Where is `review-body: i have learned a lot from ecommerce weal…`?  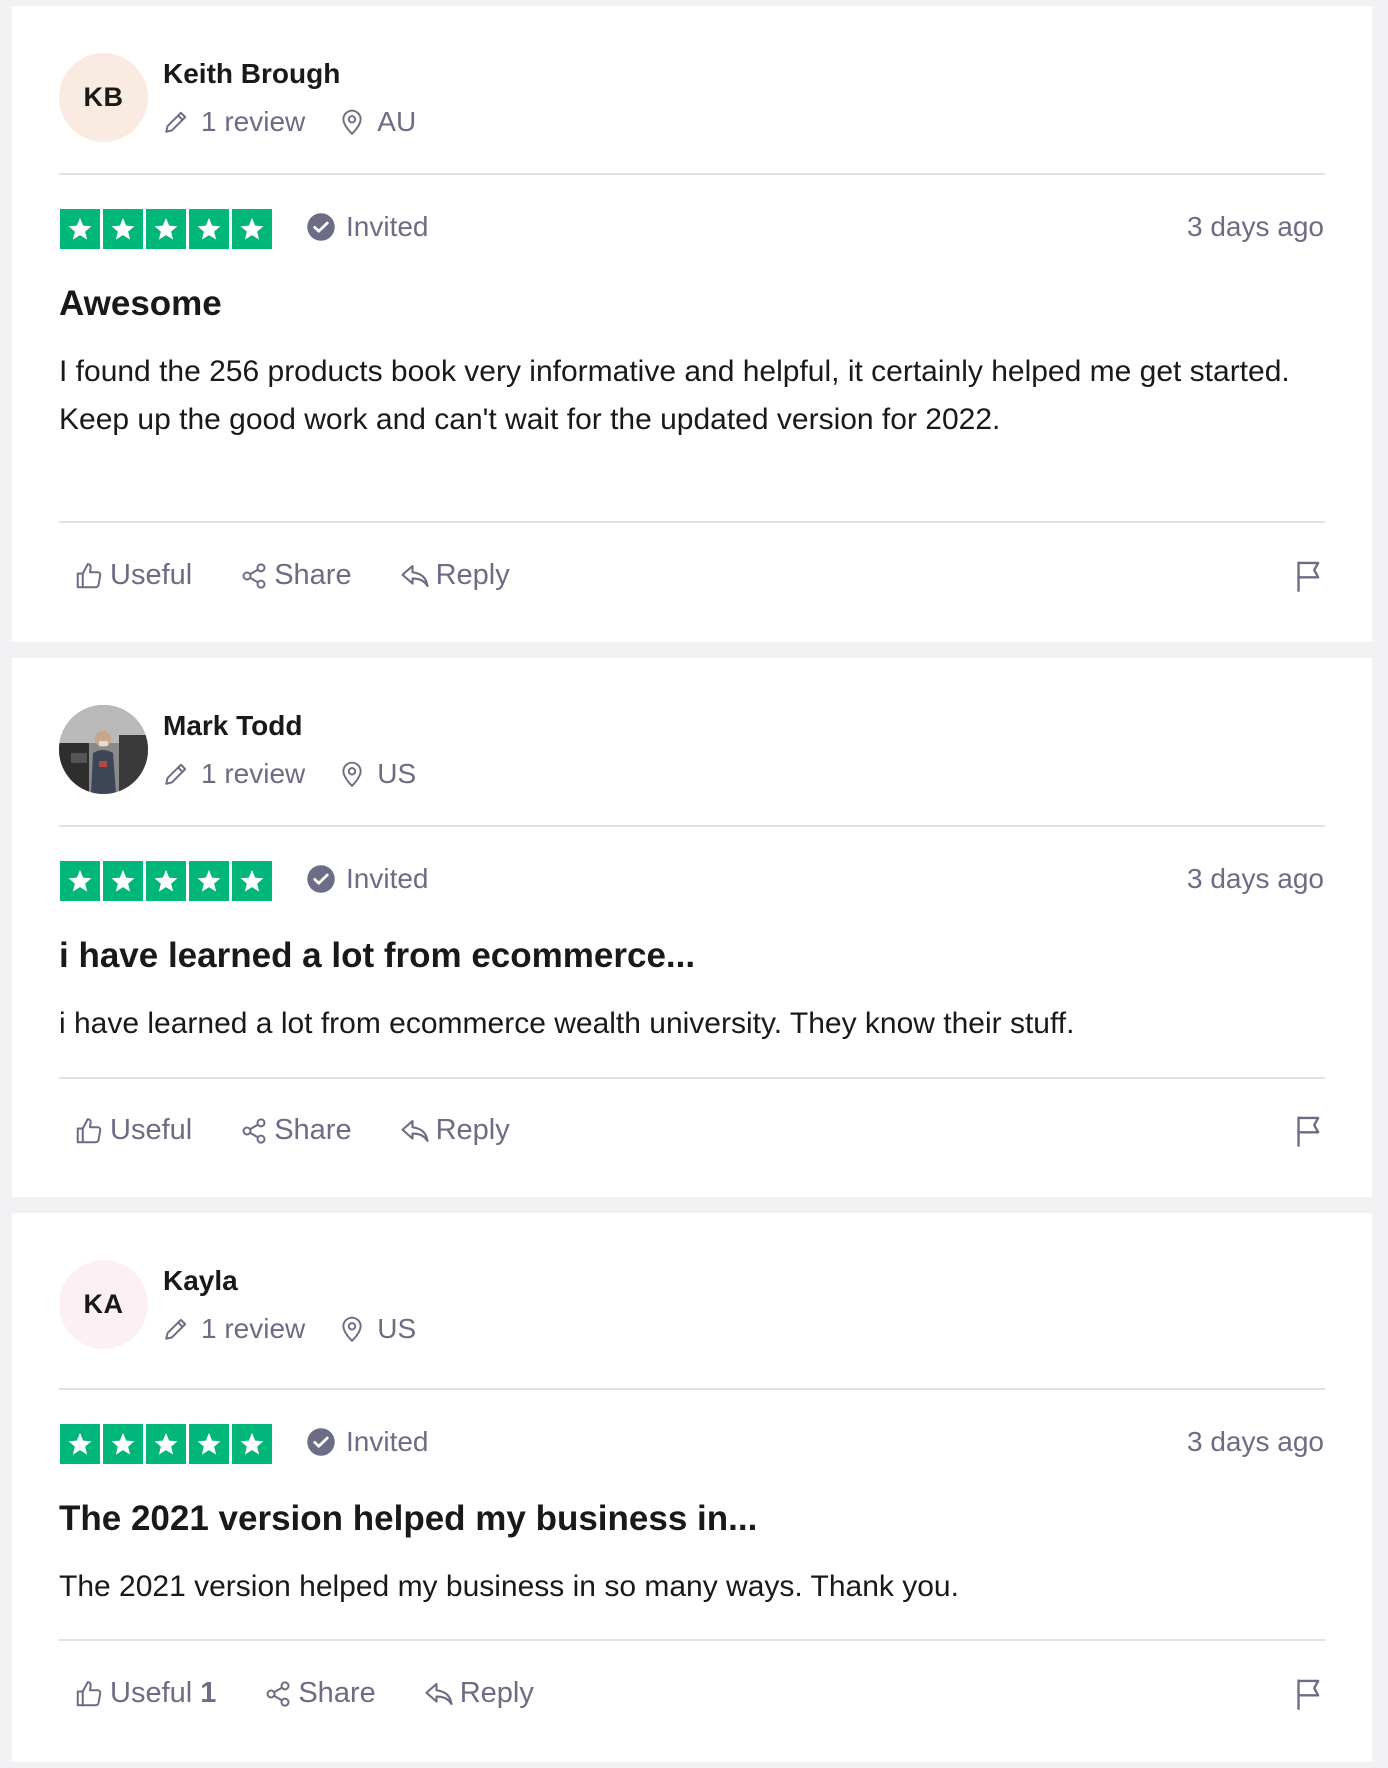
review-body: i have learned a lot from ecommerce weal… is located at coordinates (567, 1023).